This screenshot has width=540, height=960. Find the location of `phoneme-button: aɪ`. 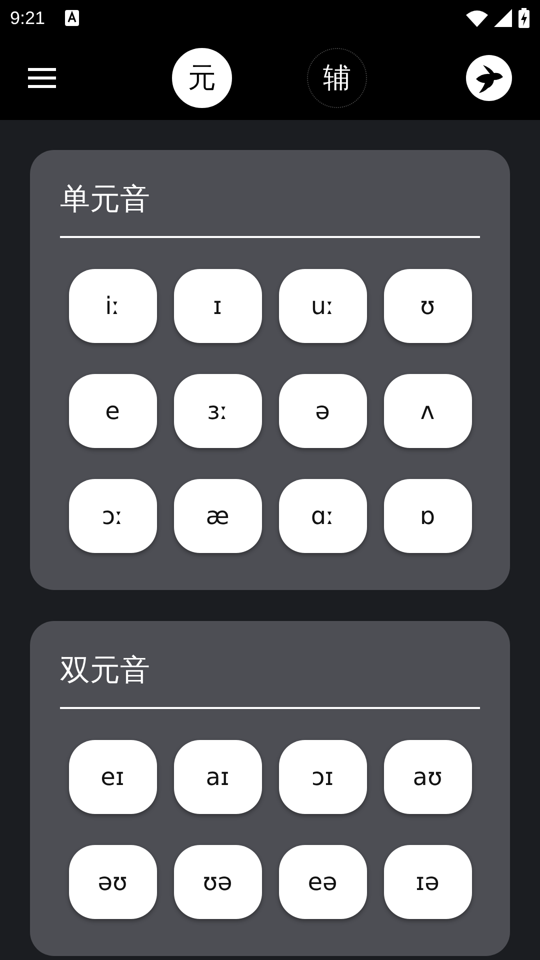

phoneme-button: aɪ is located at coordinates (218, 777).